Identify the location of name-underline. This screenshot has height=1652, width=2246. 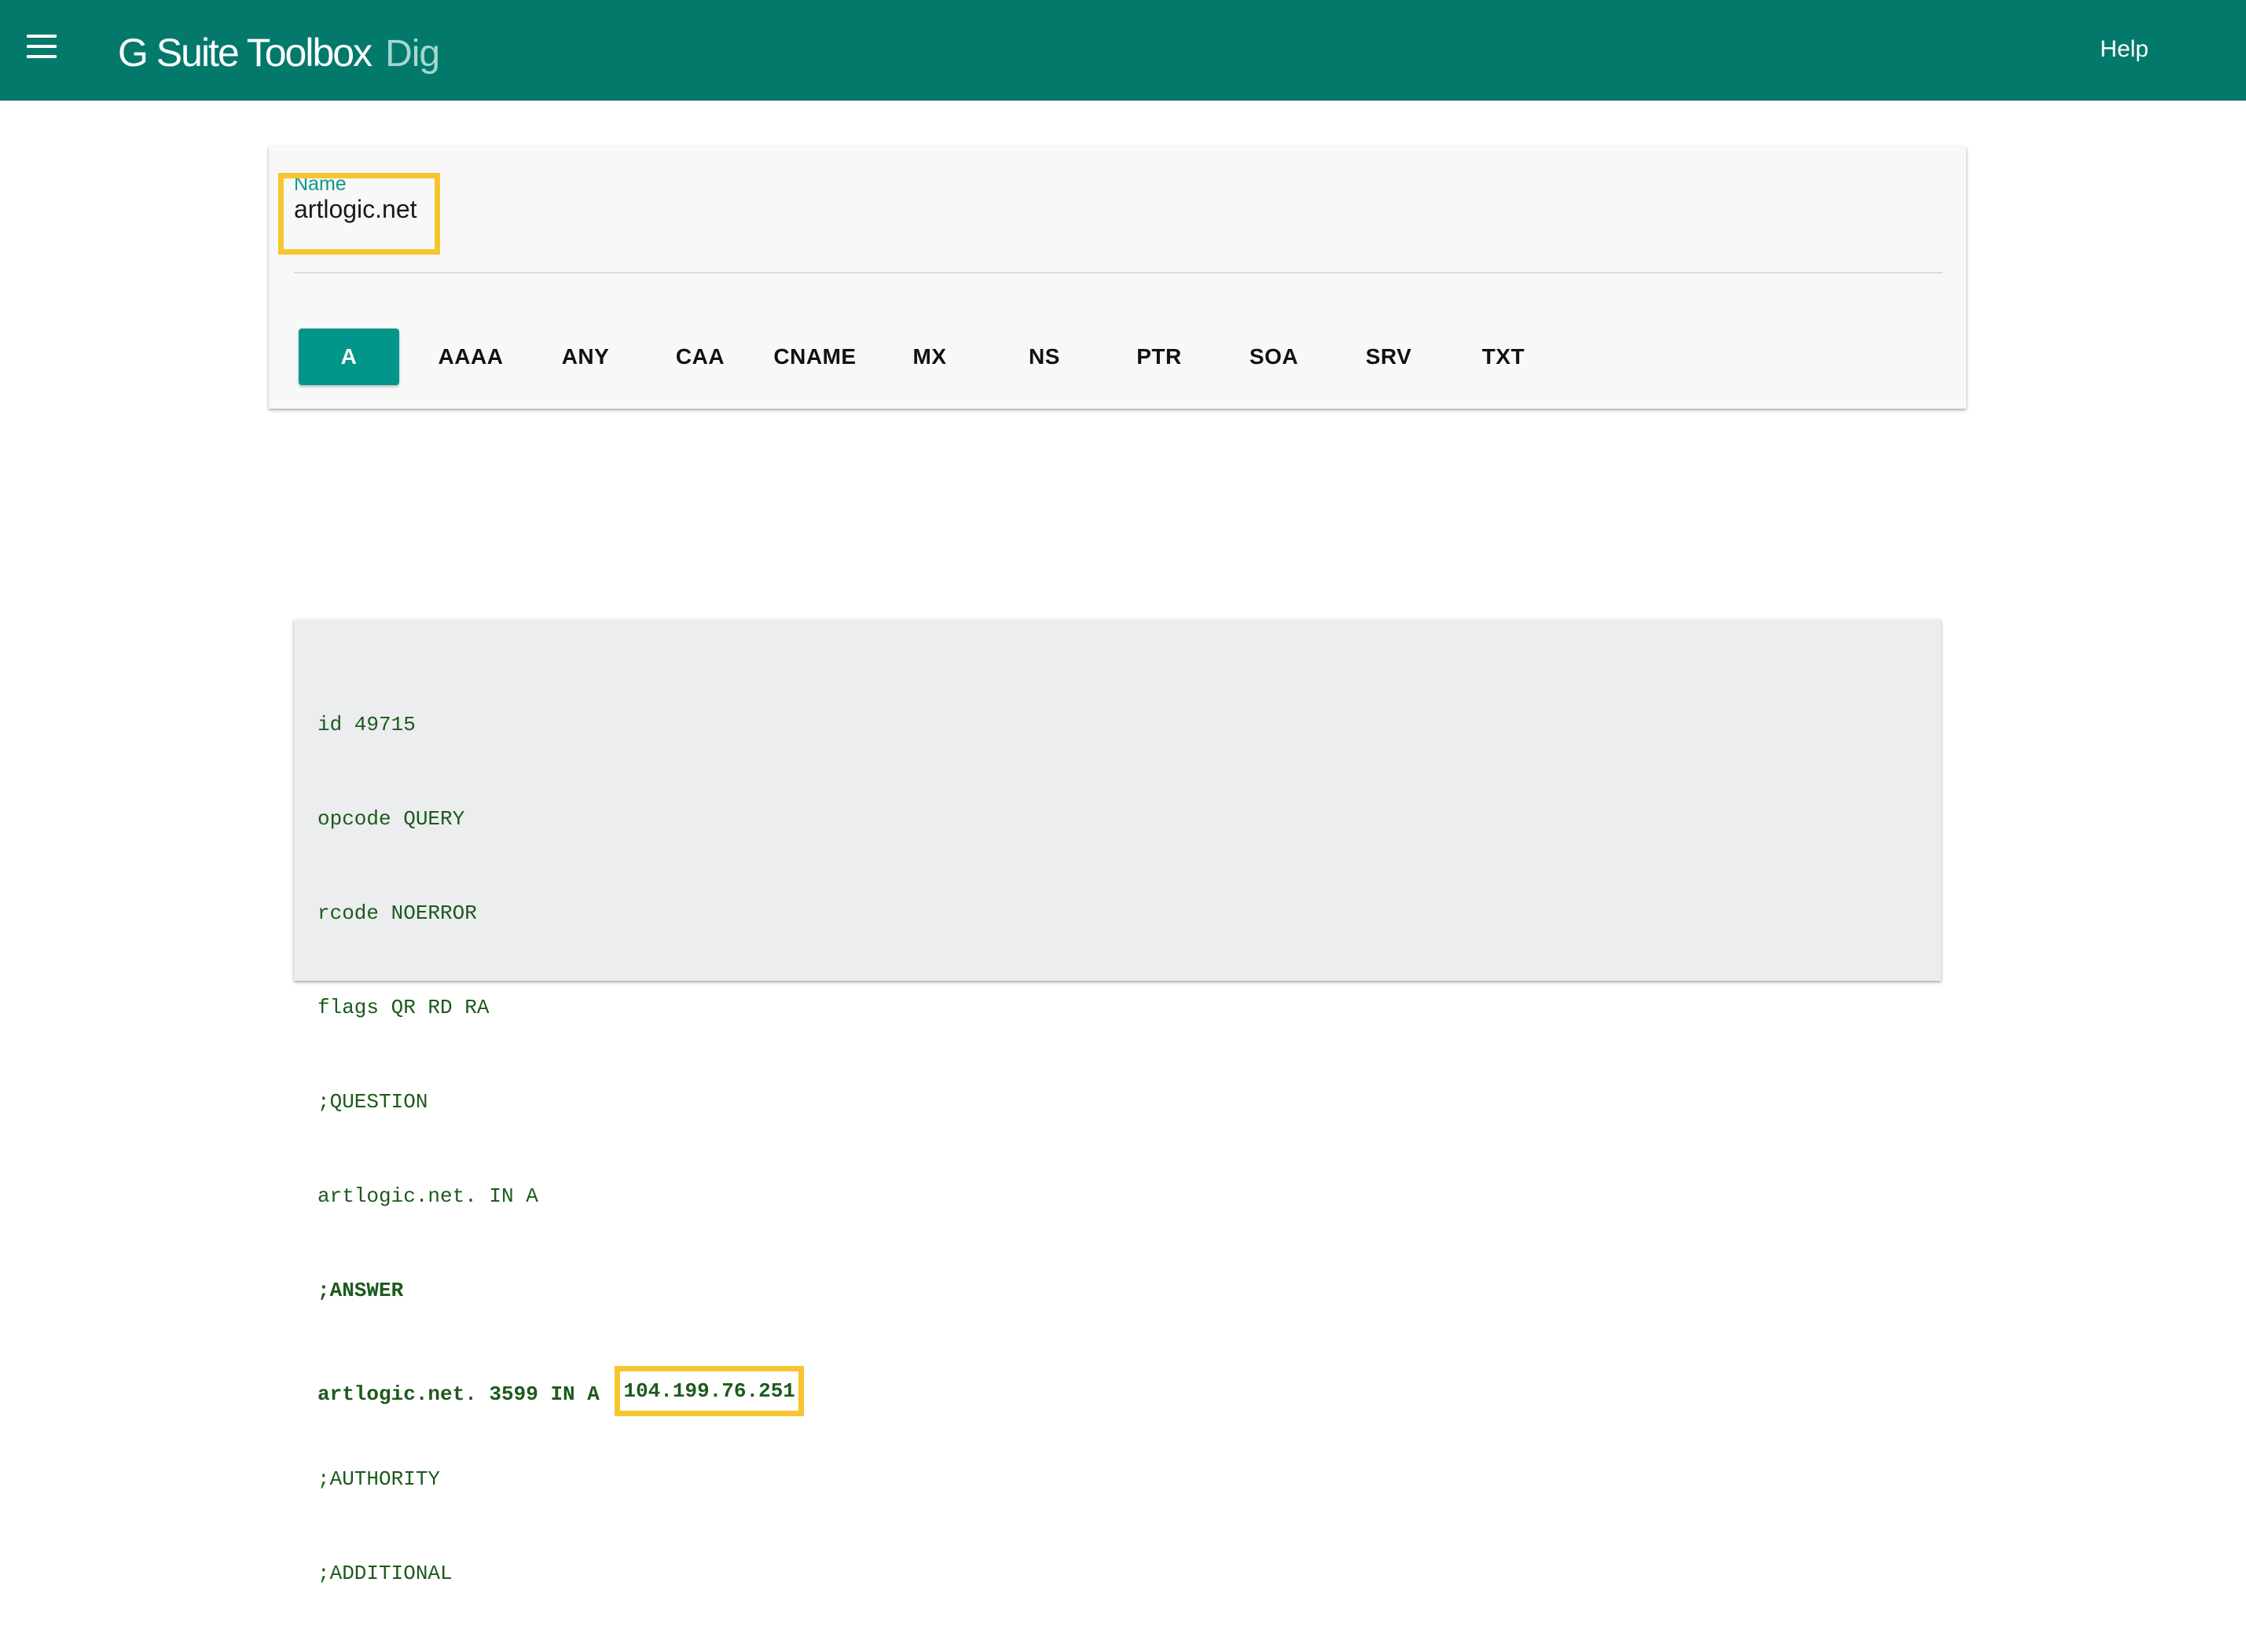
(1119, 272).